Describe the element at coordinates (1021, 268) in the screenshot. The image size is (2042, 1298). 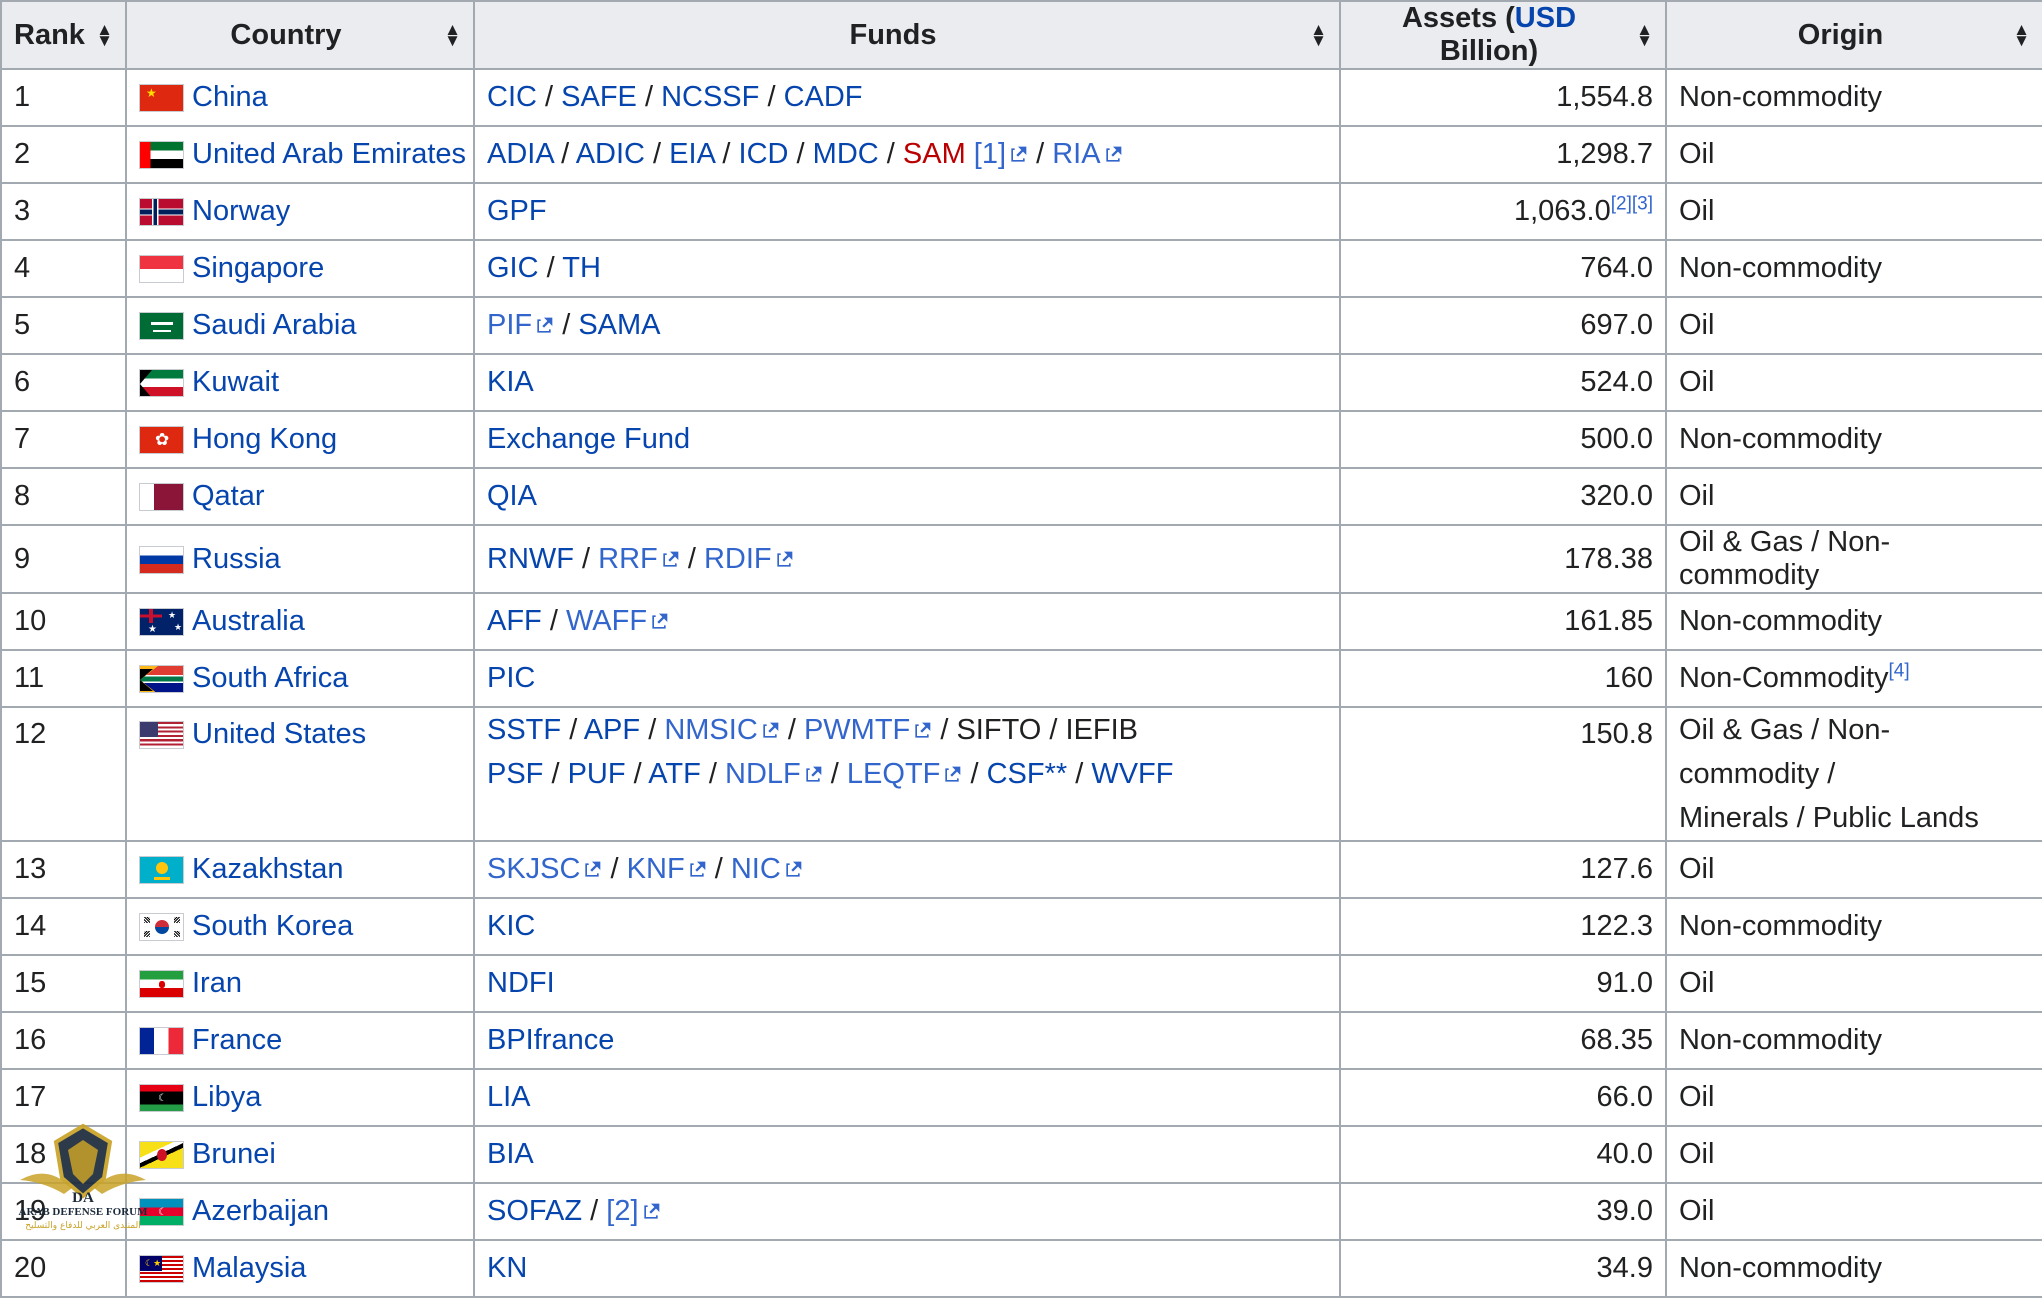
I see `table-row: 4 Singapore GIC / TH 764.0 Non-commodity` at that location.